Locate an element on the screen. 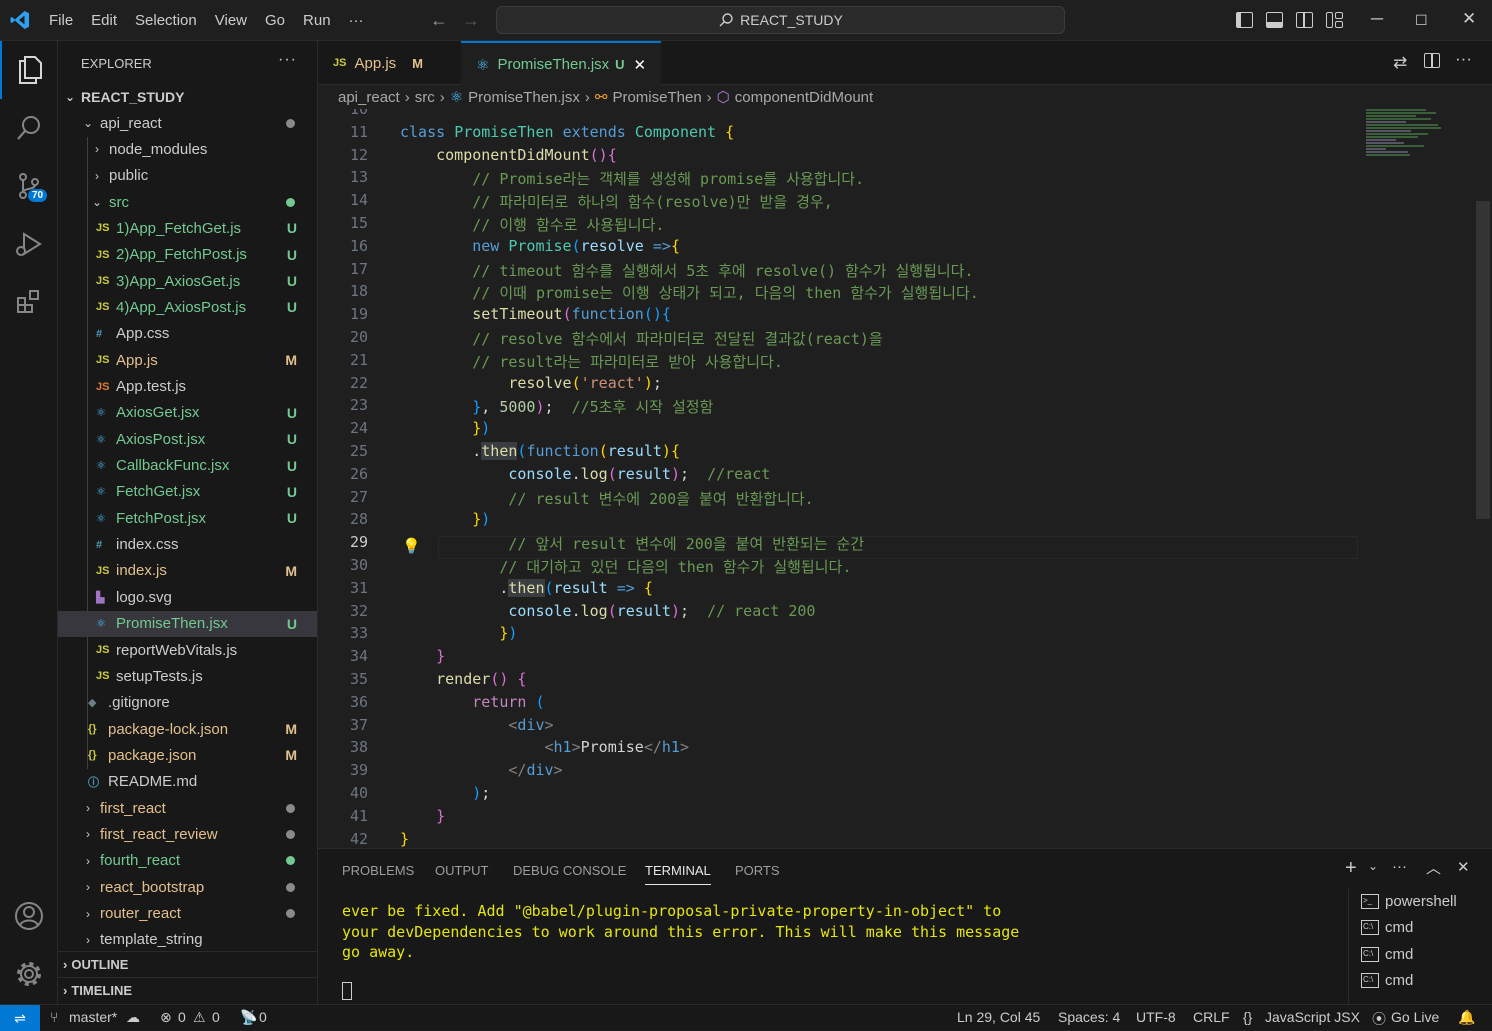 Image resolution: width=1492 pixels, height=1031 pixels. code-line: // 대기하고 있던 다음의 then 함수가 실행됩니다. is located at coordinates (625, 566).